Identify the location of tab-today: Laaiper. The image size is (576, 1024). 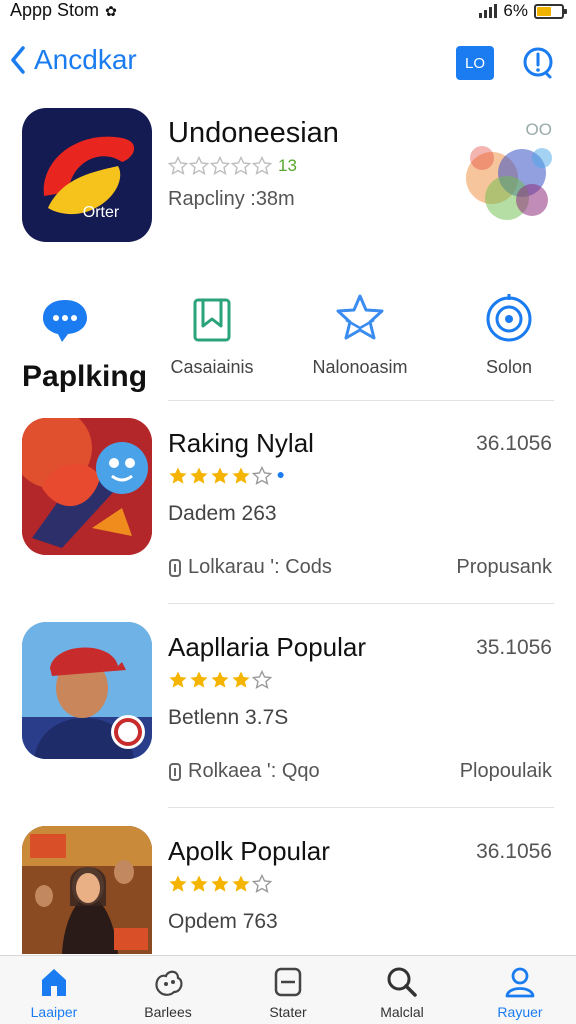
(54, 992).